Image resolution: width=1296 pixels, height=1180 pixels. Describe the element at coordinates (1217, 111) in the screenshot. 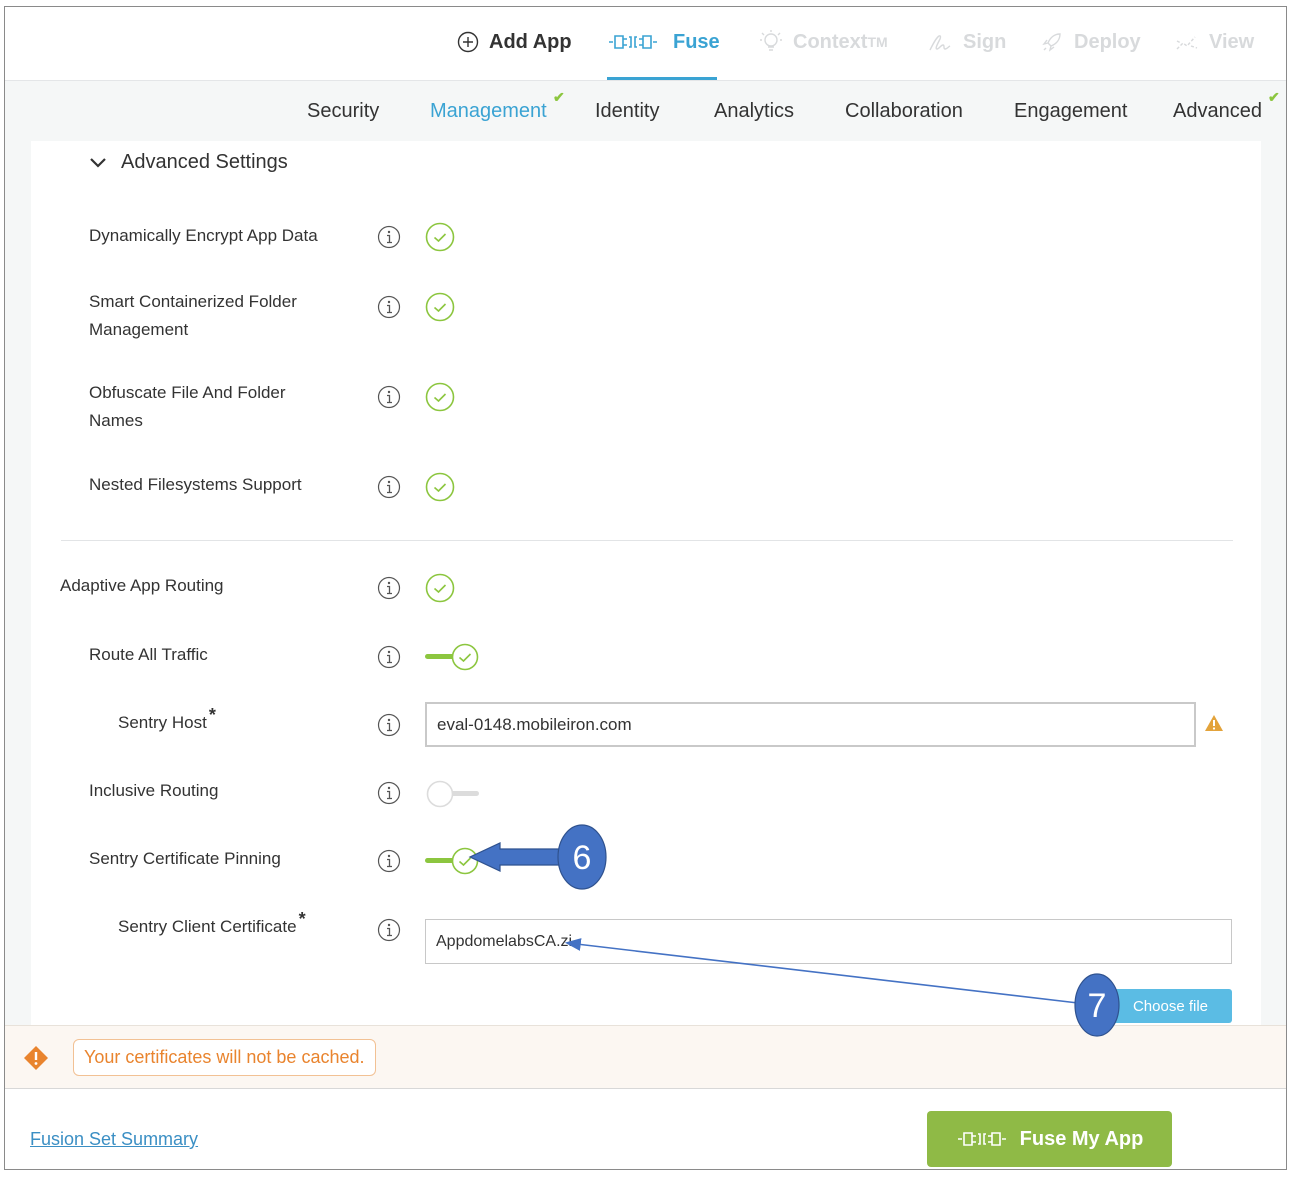

I see `tab-advanced: Advanced` at that location.